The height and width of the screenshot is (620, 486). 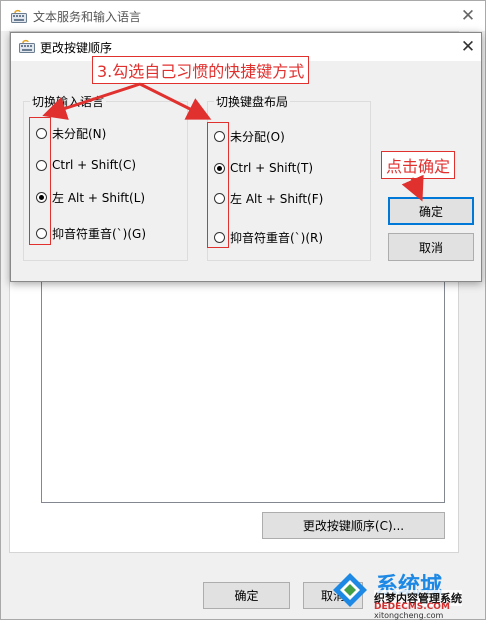 What do you see at coordinates (409, 615) in the screenshot?
I see `watermark-line3: xitongcheng.com` at bounding box center [409, 615].